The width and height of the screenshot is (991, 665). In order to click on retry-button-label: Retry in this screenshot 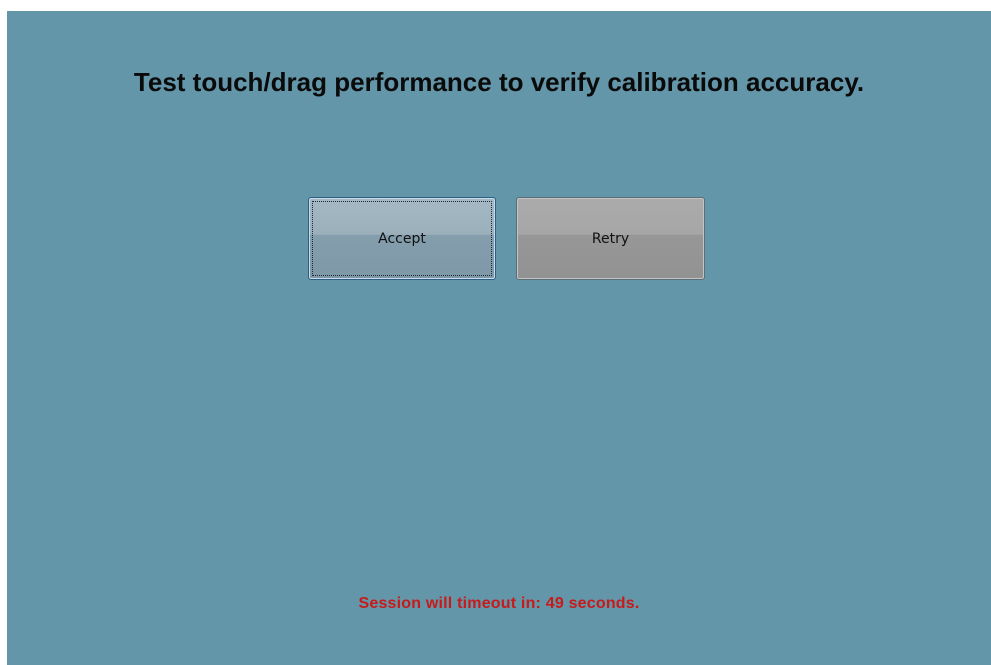, I will do `click(610, 238)`.